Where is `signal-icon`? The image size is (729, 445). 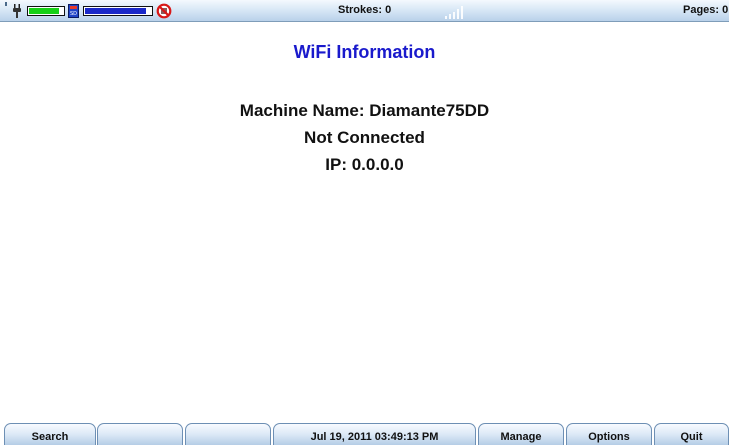 signal-icon is located at coordinates (454, 12).